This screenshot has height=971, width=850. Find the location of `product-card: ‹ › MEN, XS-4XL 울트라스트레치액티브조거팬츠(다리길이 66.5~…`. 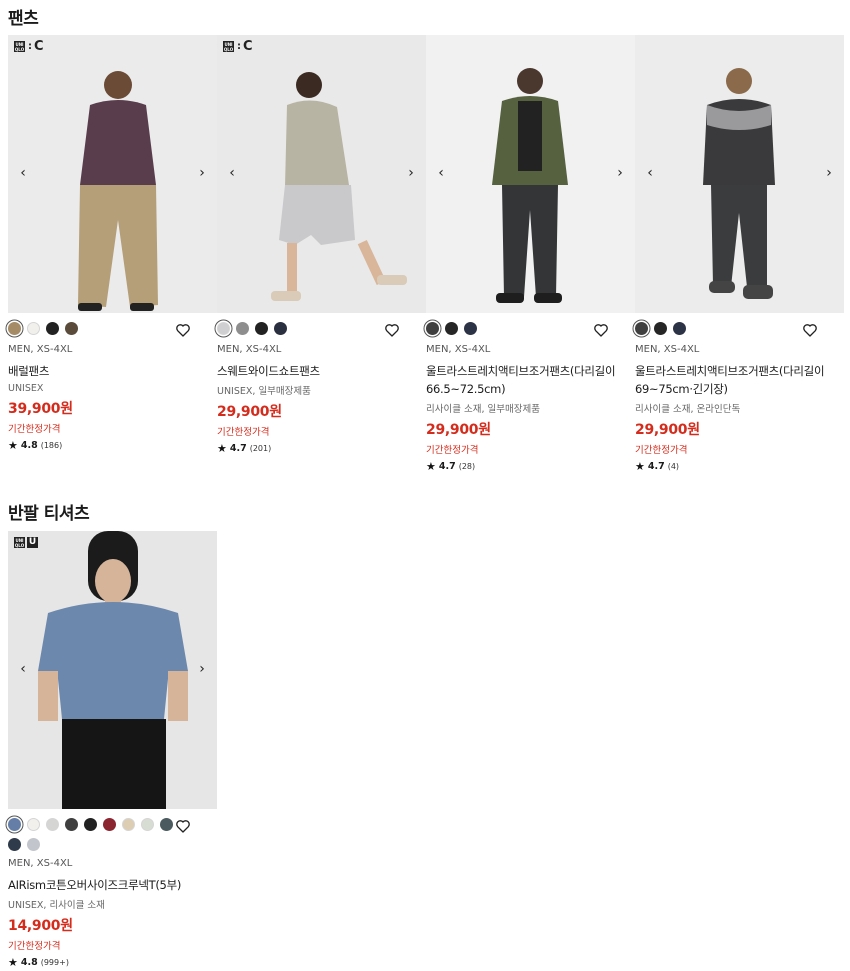

product-card: ‹ › MEN, XS-4XL 울트라스트레치액티브조거팬츠(다리길이 66.5~… is located at coordinates (530, 254).